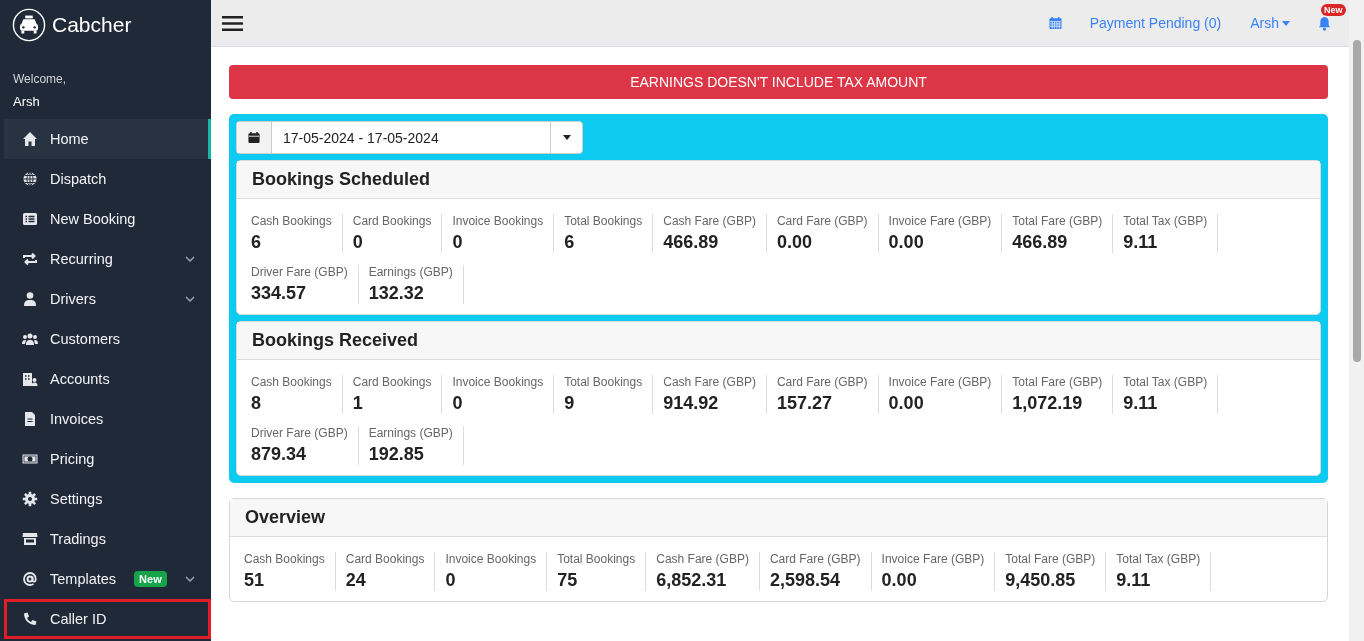 The height and width of the screenshot is (641, 1364). I want to click on repeat-icon, so click(30, 259).